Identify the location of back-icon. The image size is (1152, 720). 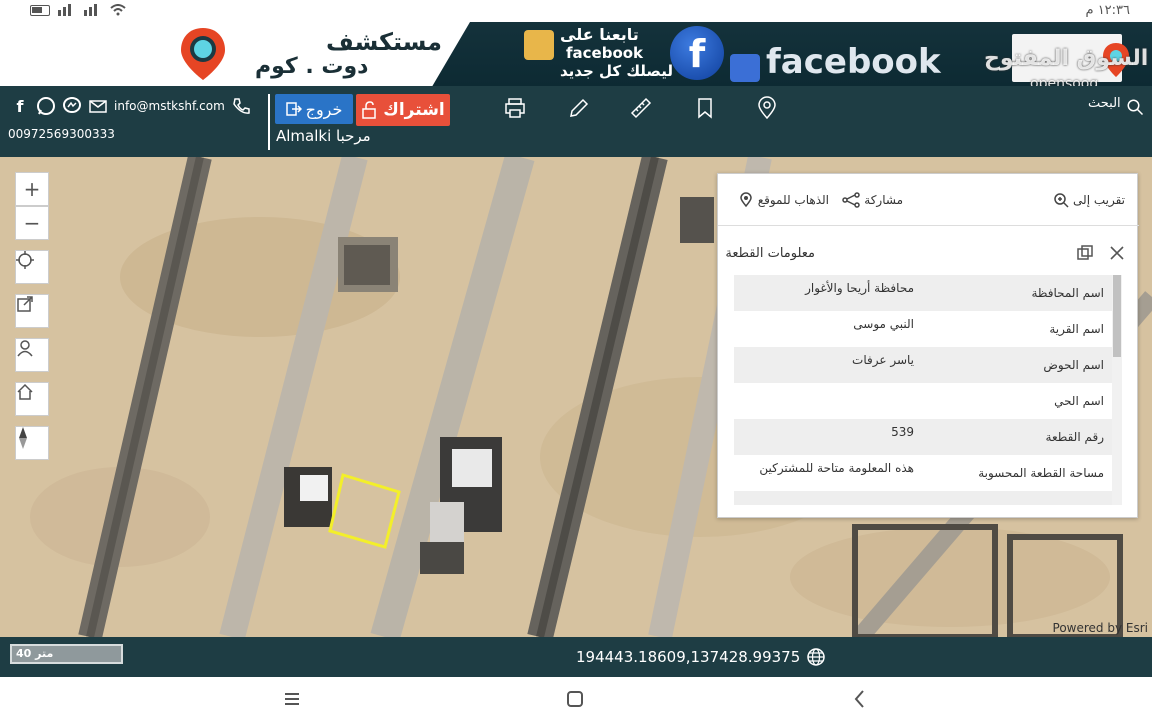
(860, 699).